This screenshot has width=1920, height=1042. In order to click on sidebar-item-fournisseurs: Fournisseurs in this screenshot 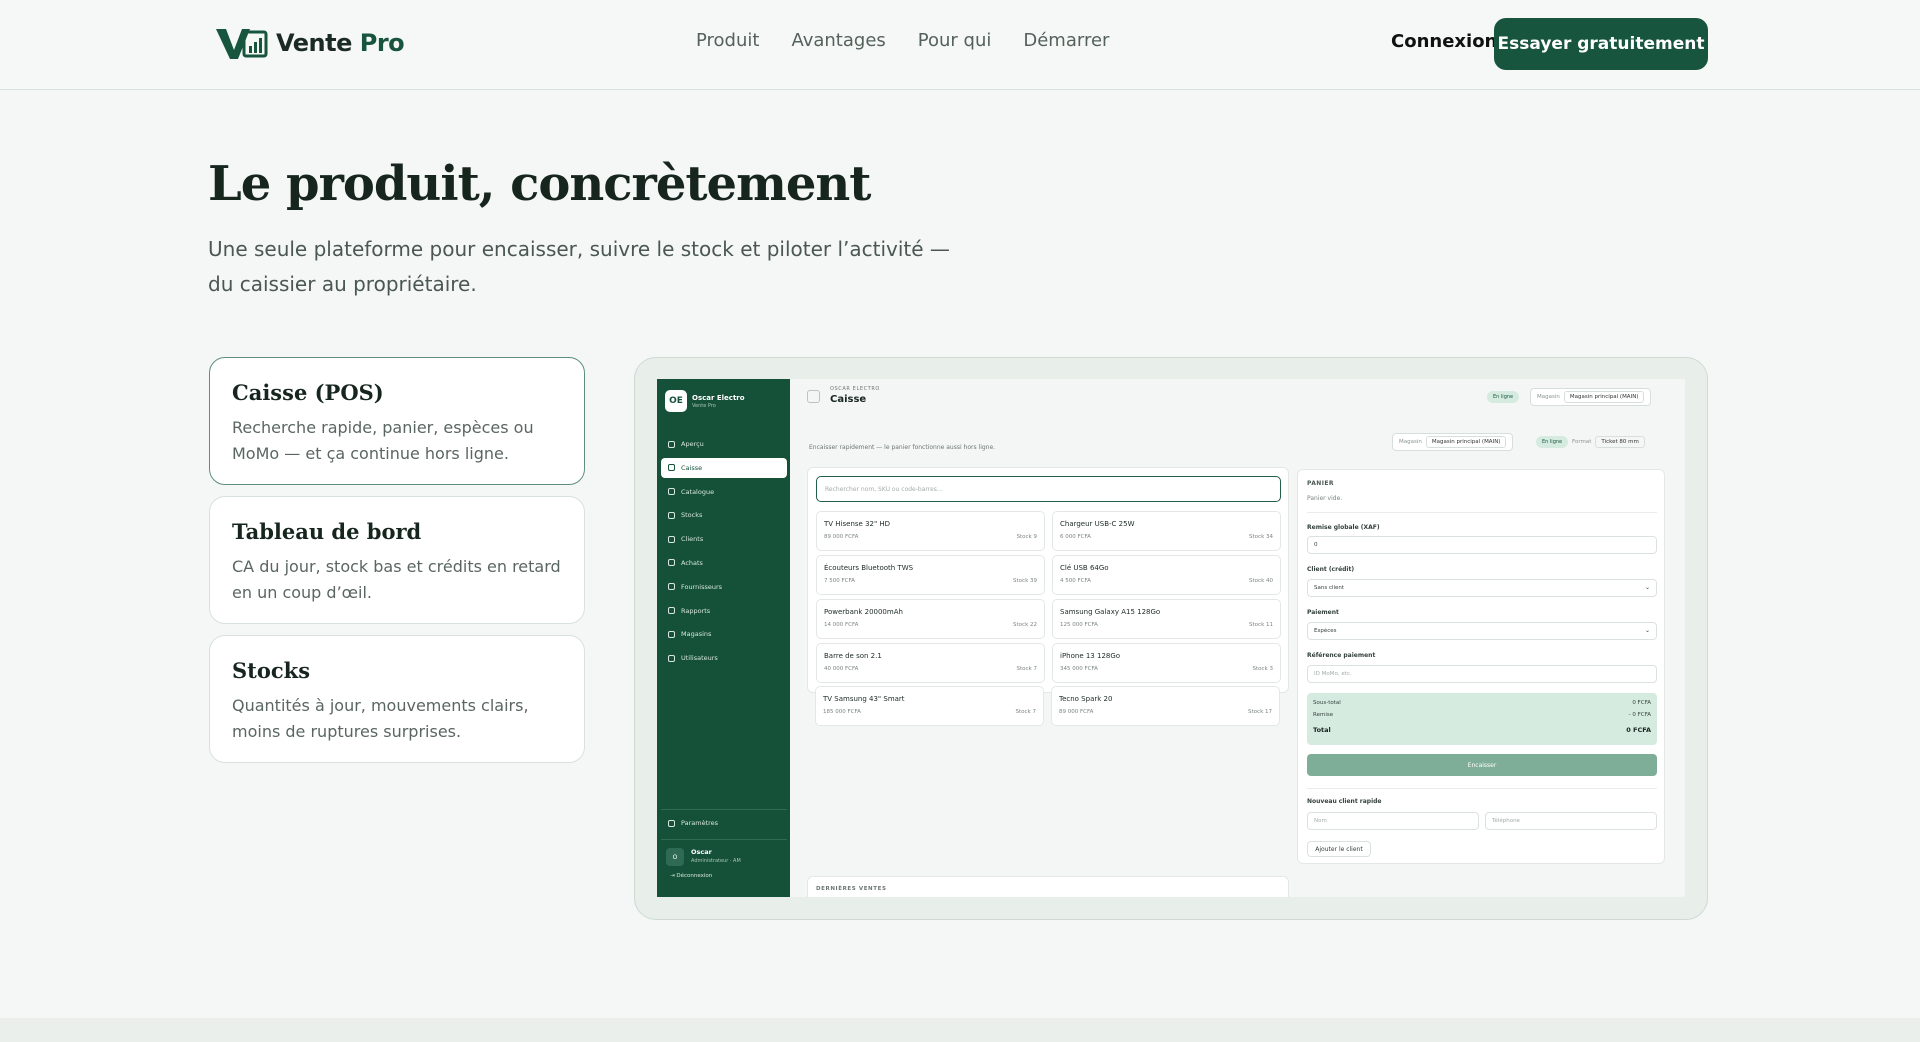, I will do `click(724, 587)`.